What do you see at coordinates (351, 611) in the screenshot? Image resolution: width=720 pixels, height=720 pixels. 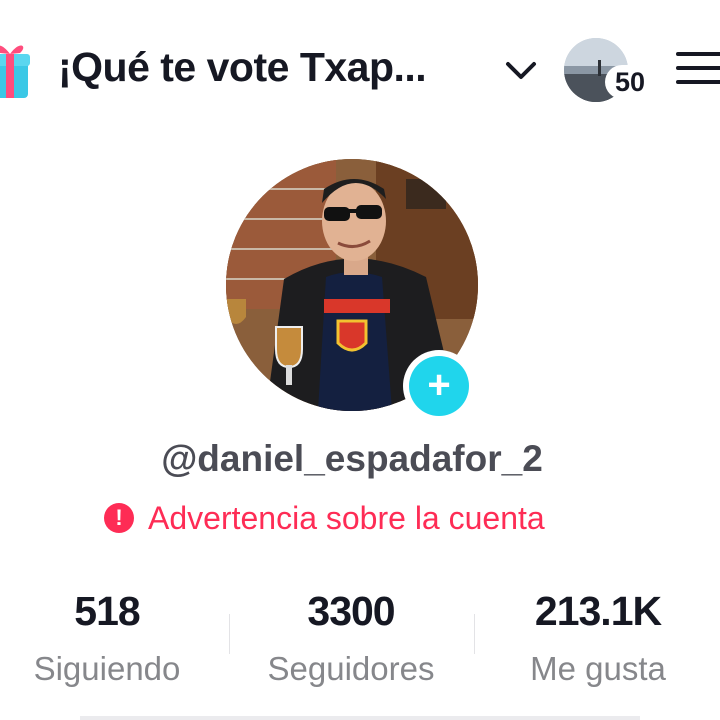 I see `stat-value: 3300` at bounding box center [351, 611].